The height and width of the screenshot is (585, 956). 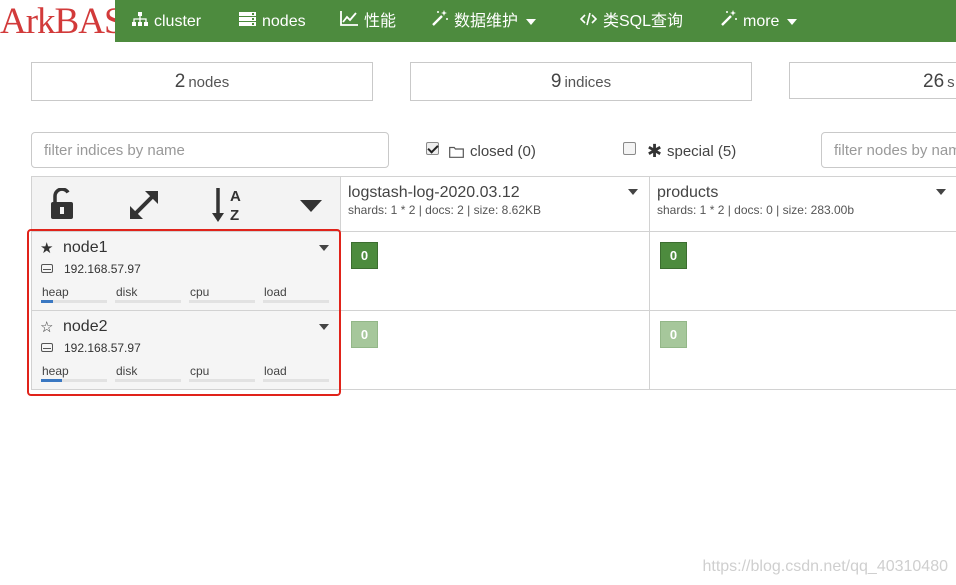 I want to click on folder-icon, so click(x=456, y=154).